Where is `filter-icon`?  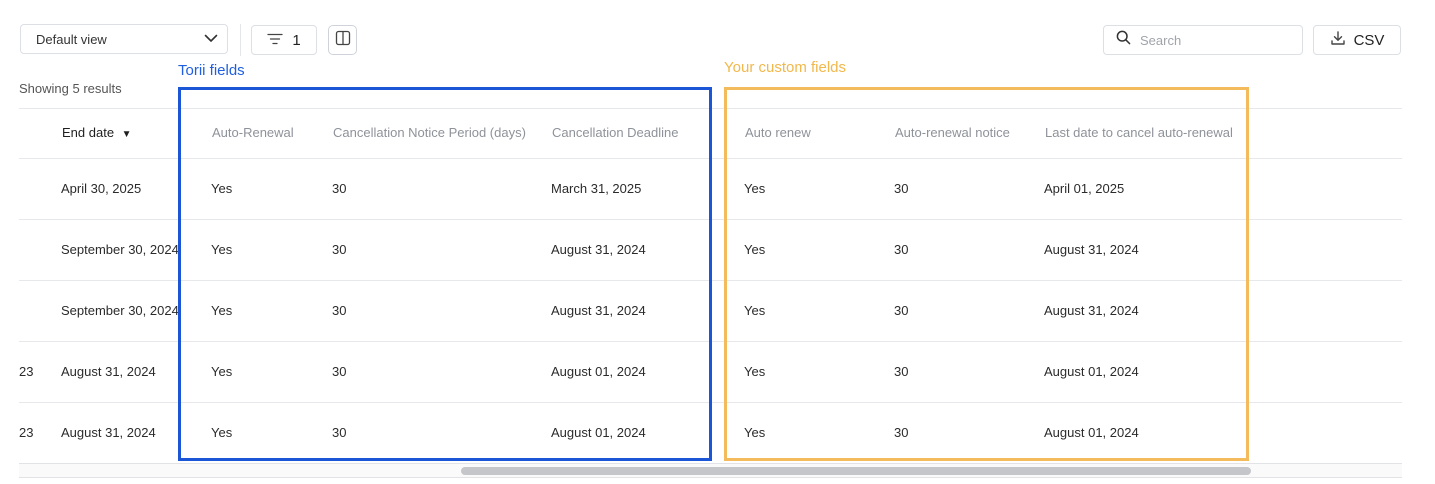
filter-icon is located at coordinates (275, 40).